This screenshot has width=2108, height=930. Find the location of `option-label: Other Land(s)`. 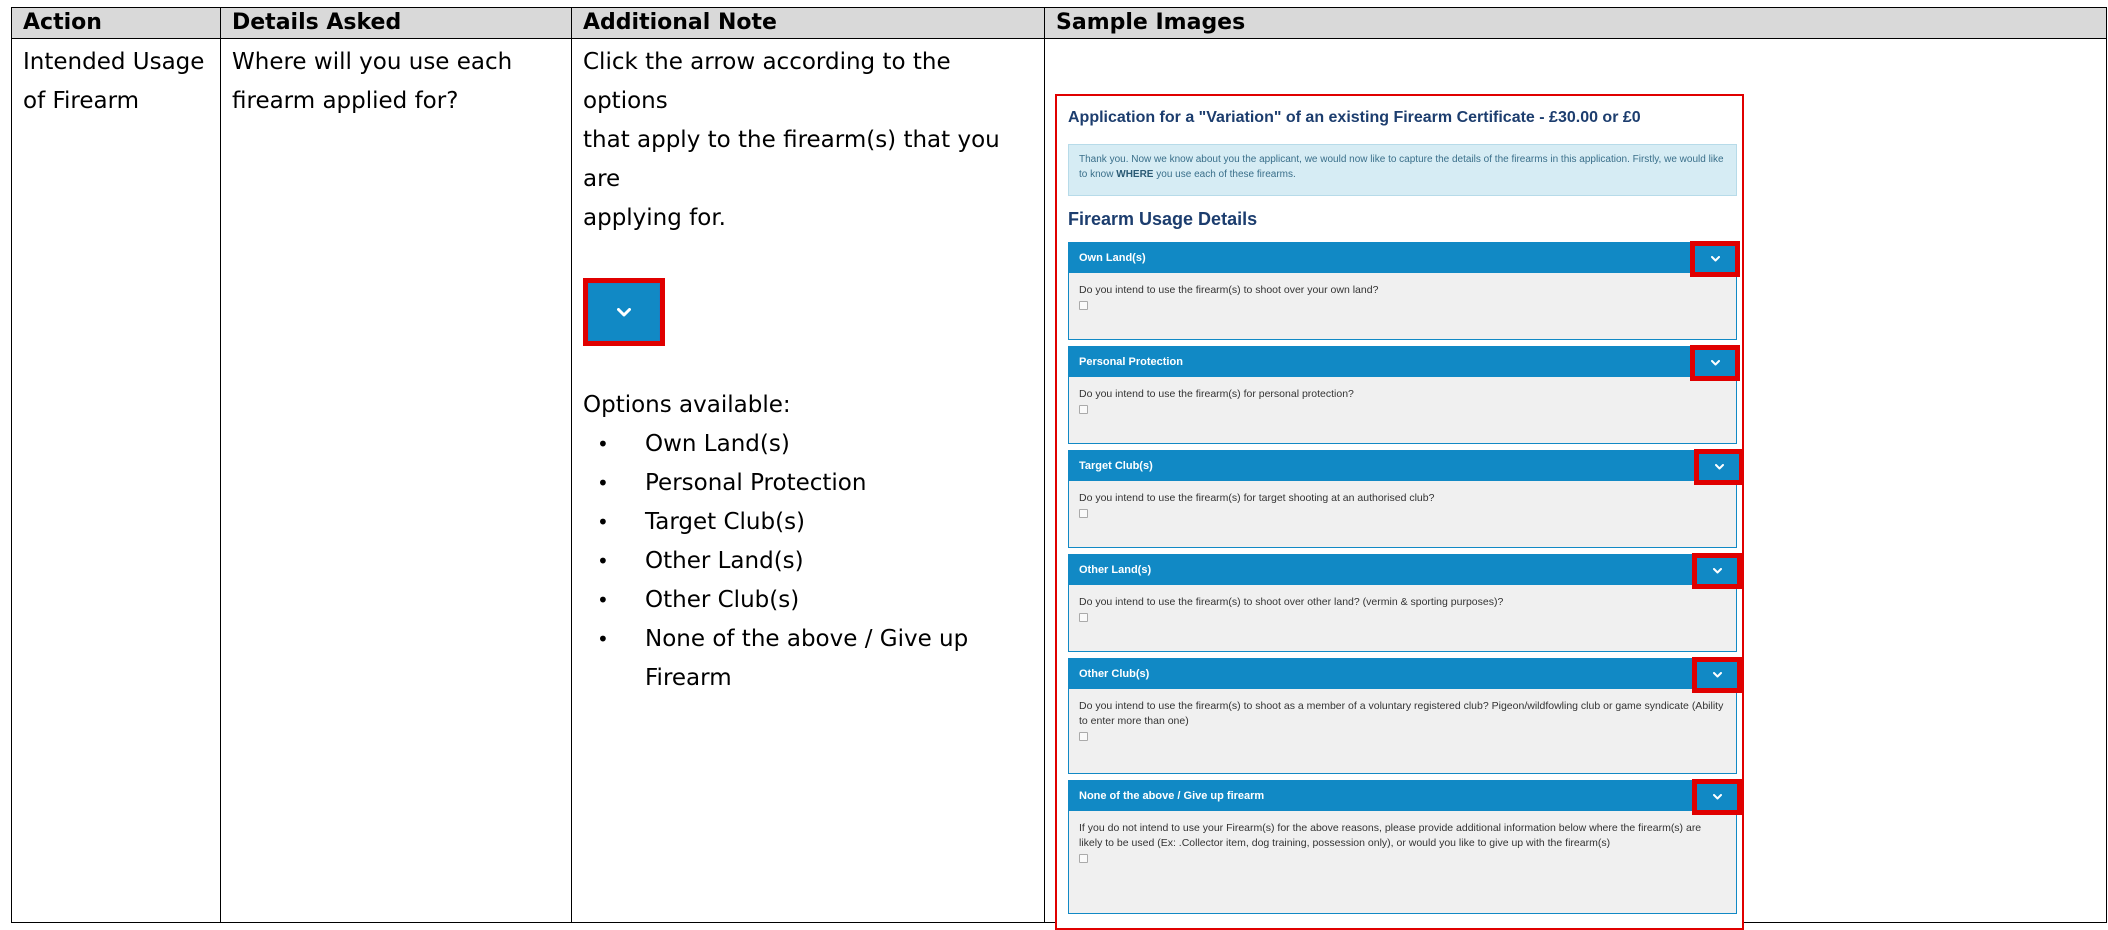

option-label: Other Land(s) is located at coordinates (724, 561).